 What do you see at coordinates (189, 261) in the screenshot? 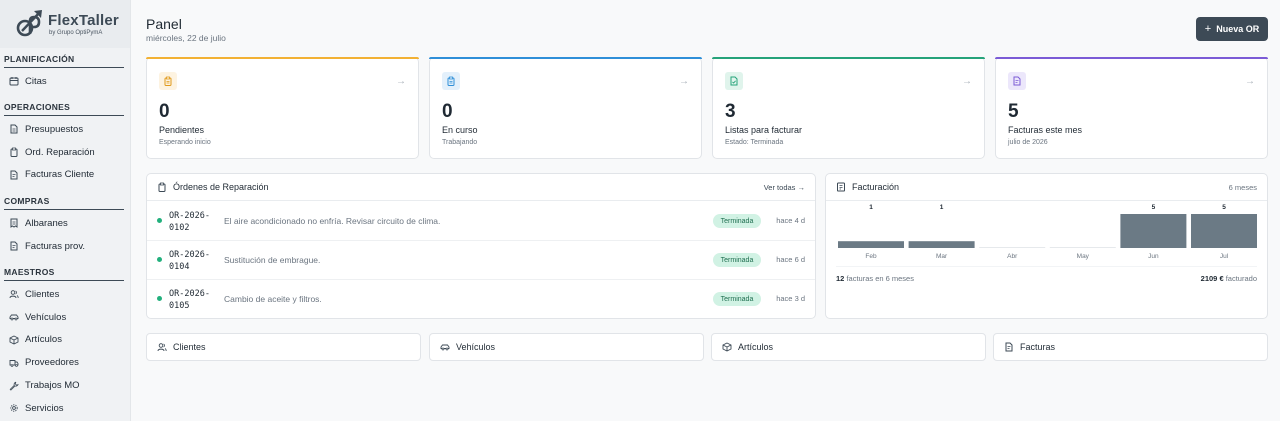
I see `order-code: OR-2026- 0104` at bounding box center [189, 261].